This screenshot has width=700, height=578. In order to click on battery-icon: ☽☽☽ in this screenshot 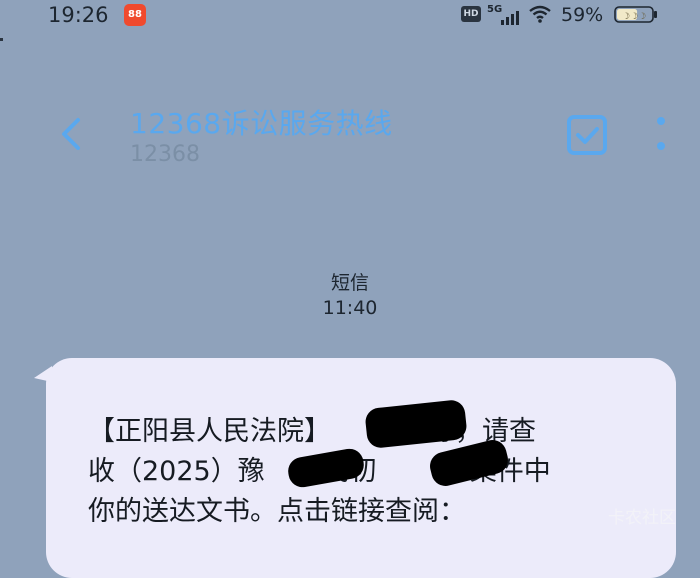, I will do `click(635, 14)`.